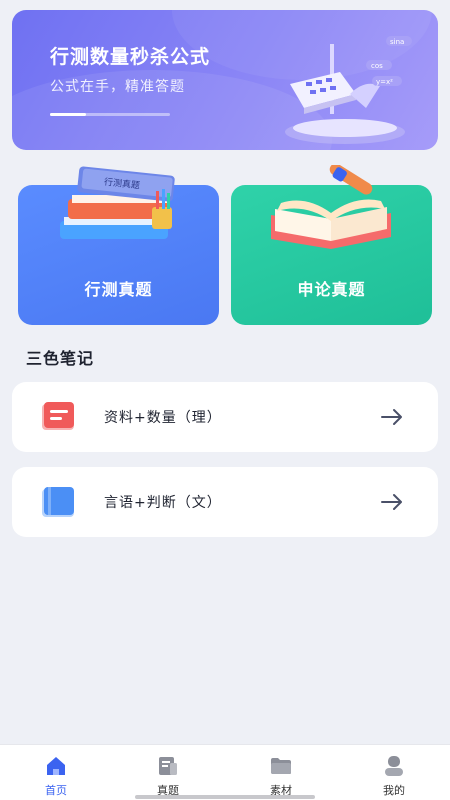 The image size is (450, 800). I want to click on nav-item-profile: 我的, so click(394, 772).